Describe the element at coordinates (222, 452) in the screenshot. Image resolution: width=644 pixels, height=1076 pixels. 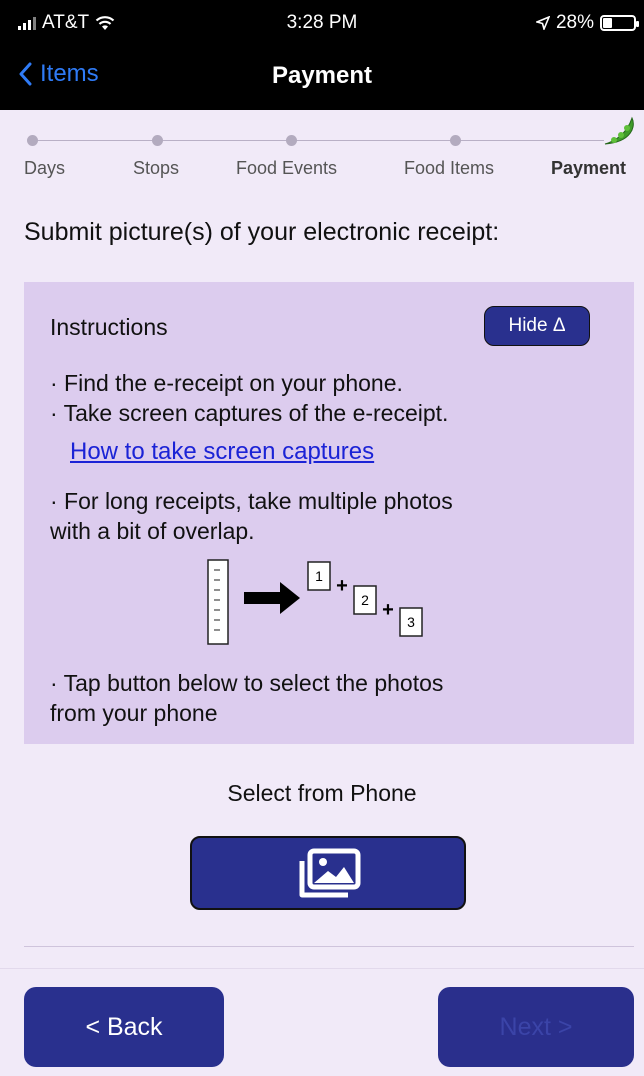
I see `screen-capture-help-link: How to take screen captures` at that location.